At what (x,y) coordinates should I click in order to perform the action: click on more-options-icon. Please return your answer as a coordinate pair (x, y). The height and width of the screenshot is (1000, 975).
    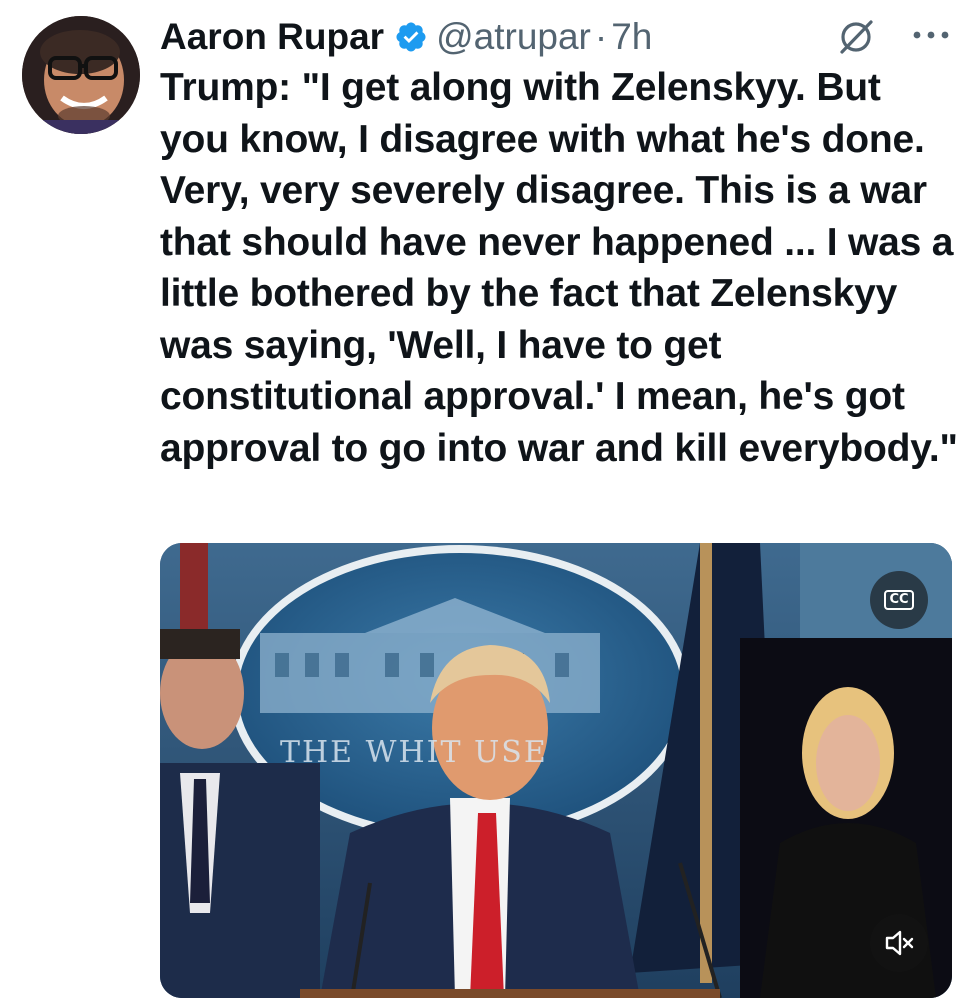
    Looking at the image, I should click on (931, 35).